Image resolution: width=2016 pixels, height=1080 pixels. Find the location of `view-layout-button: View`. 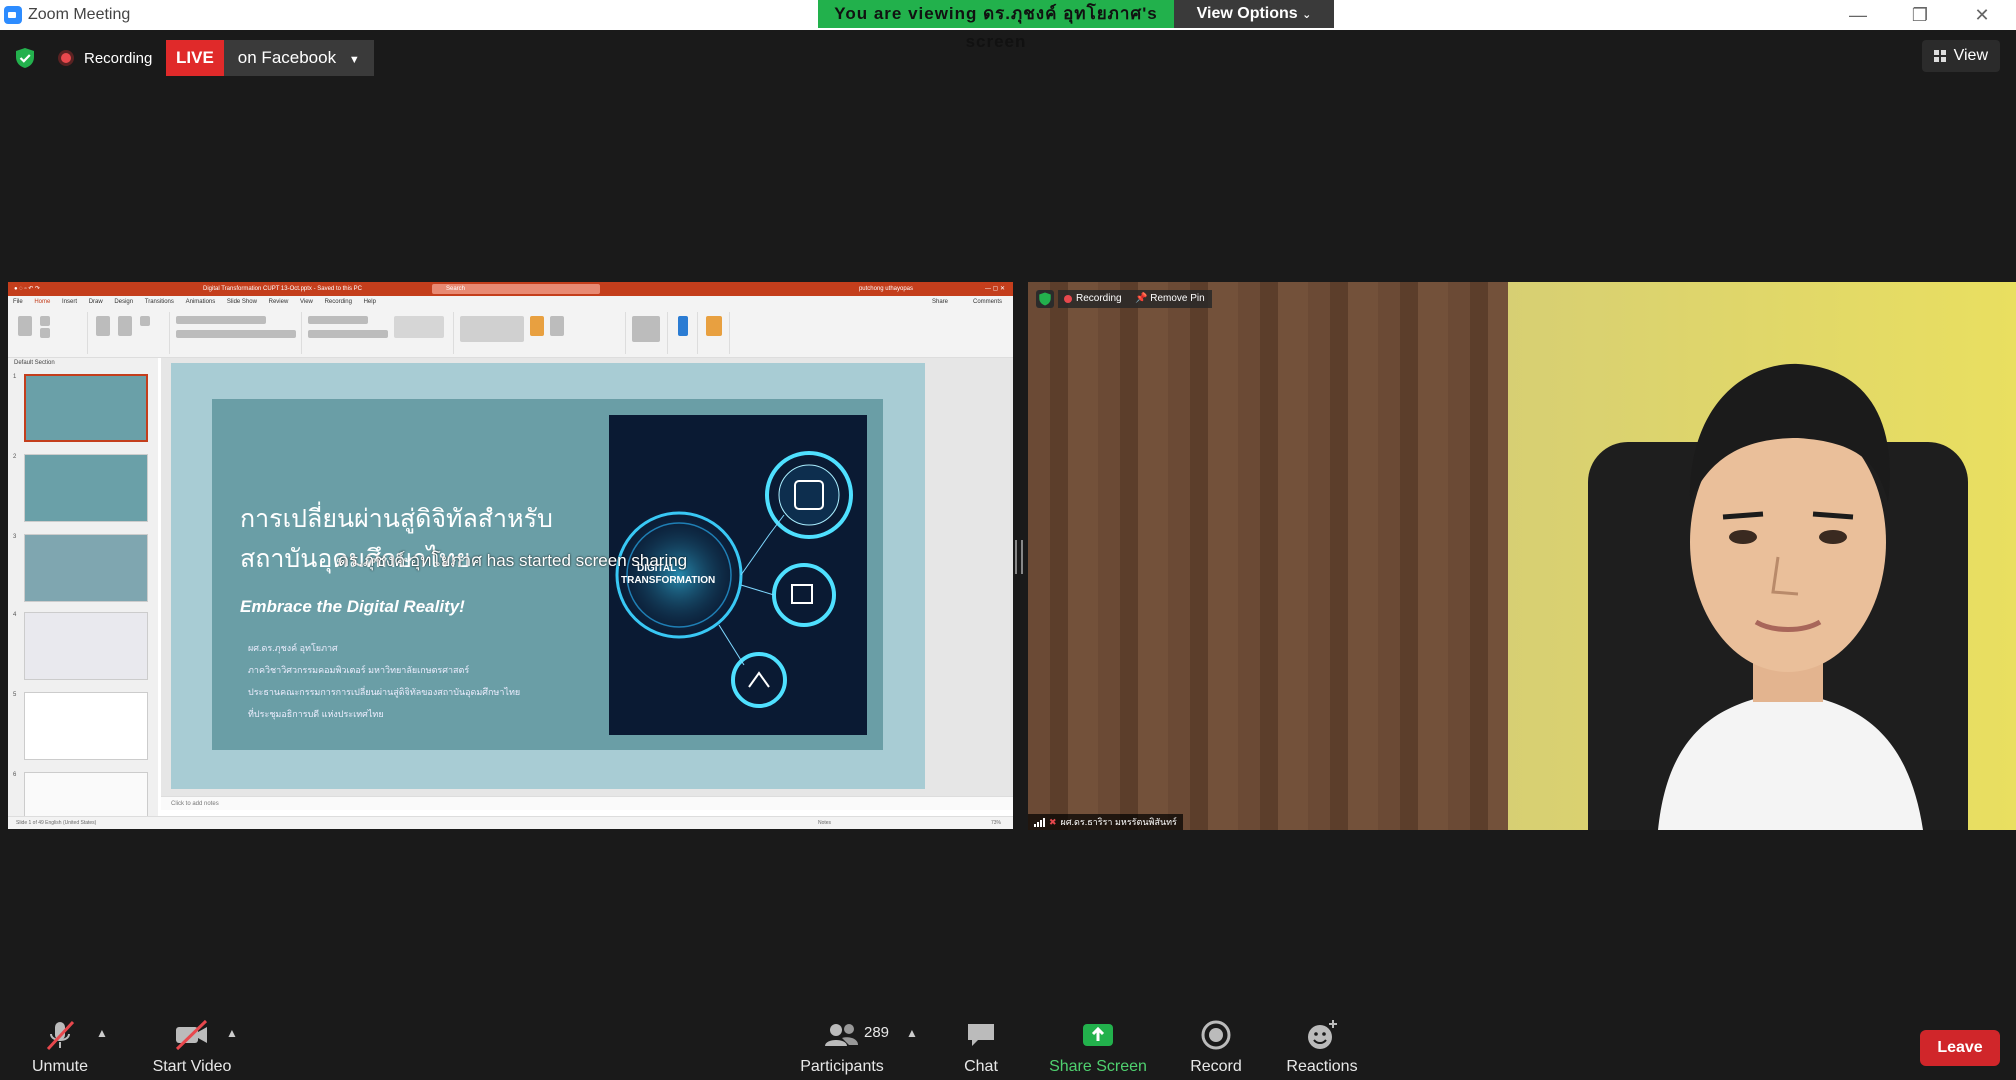

view-layout-button: View is located at coordinates (1960, 56).